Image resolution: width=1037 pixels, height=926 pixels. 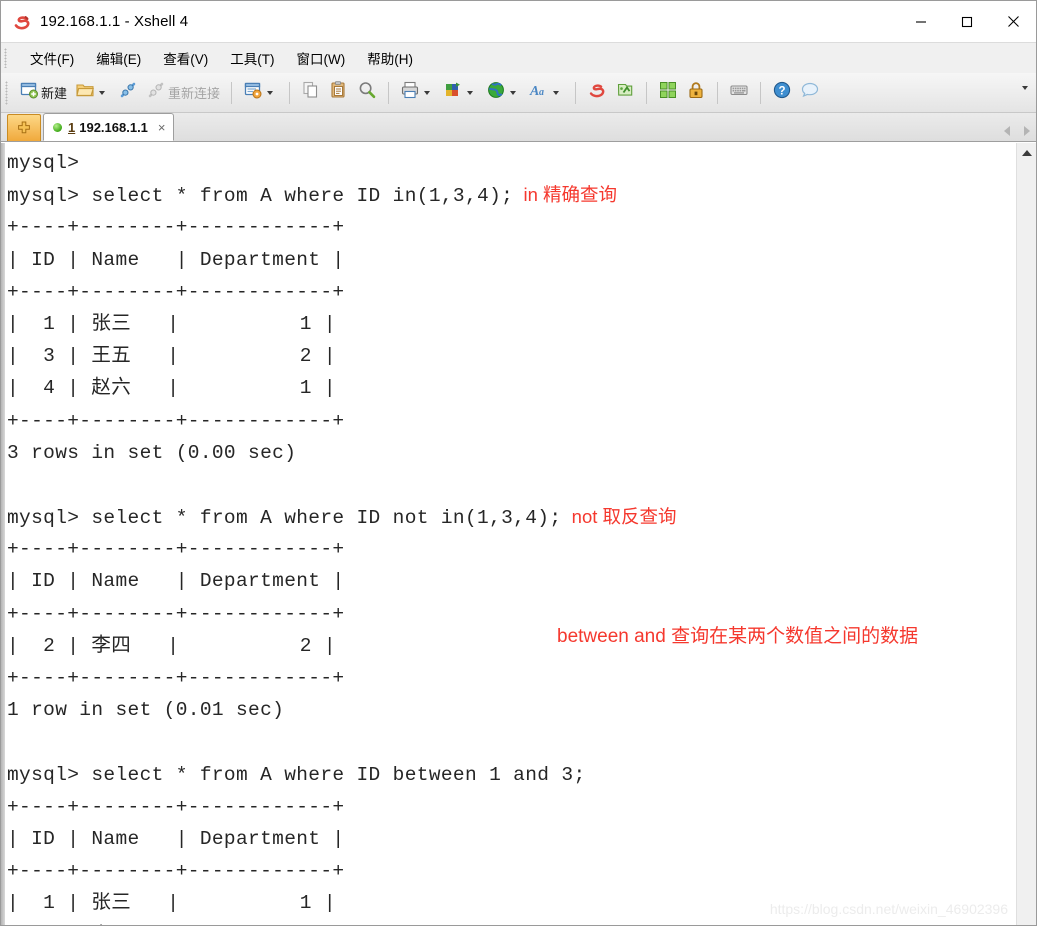 What do you see at coordinates (52, 58) in the screenshot?
I see `menu-file: 文件(F)` at bounding box center [52, 58].